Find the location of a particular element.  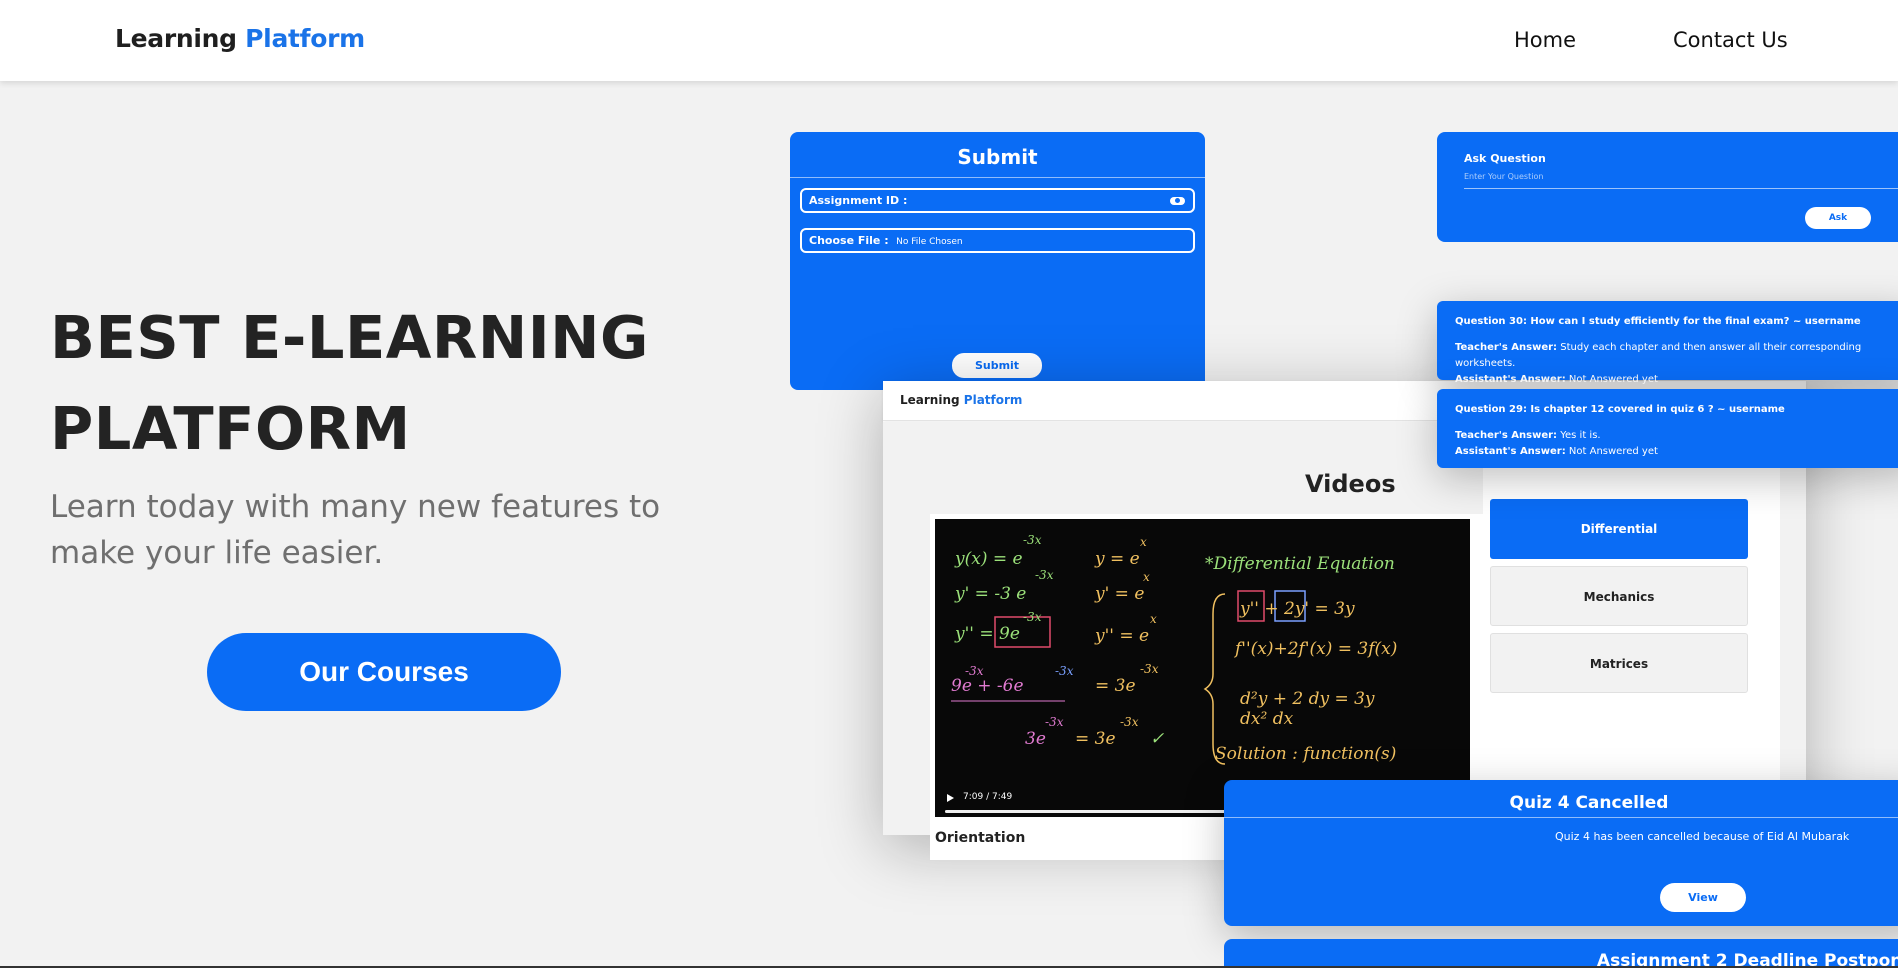

play-icon is located at coordinates (950, 798).